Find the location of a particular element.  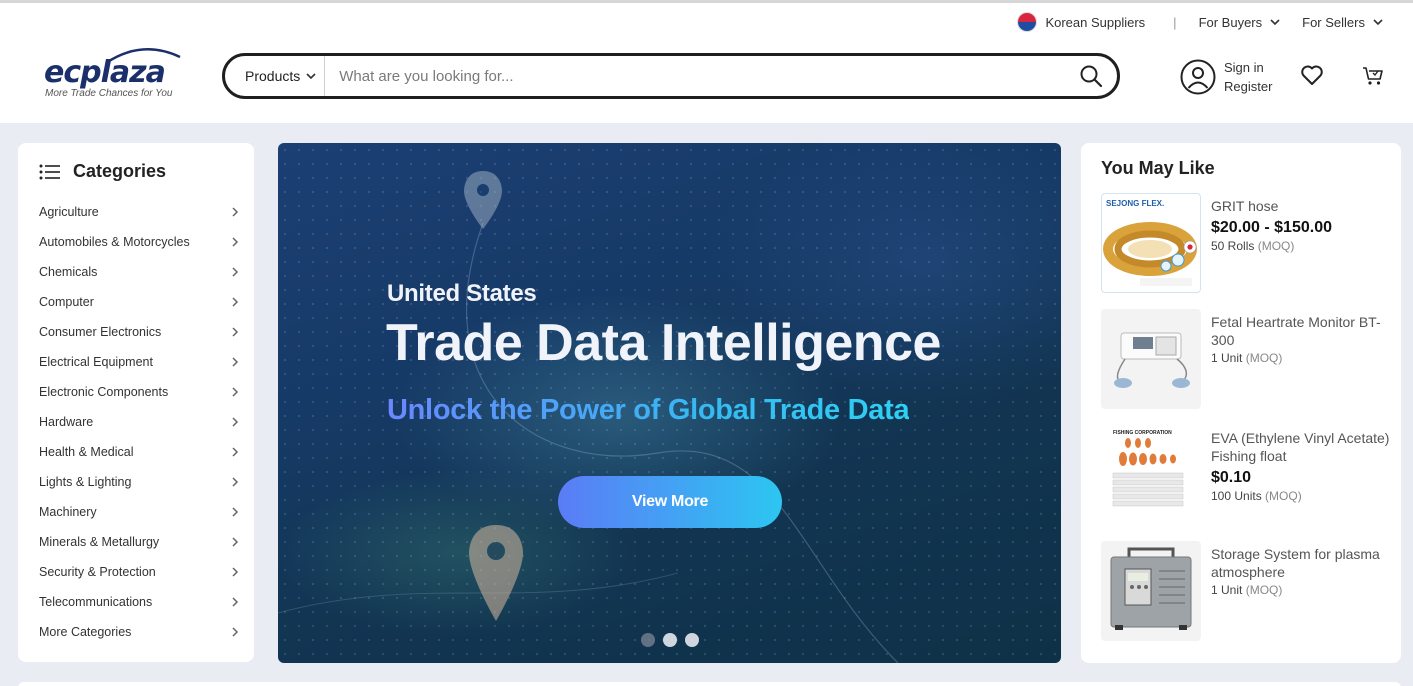

category-item: Health & Medical is located at coordinates (139, 452).